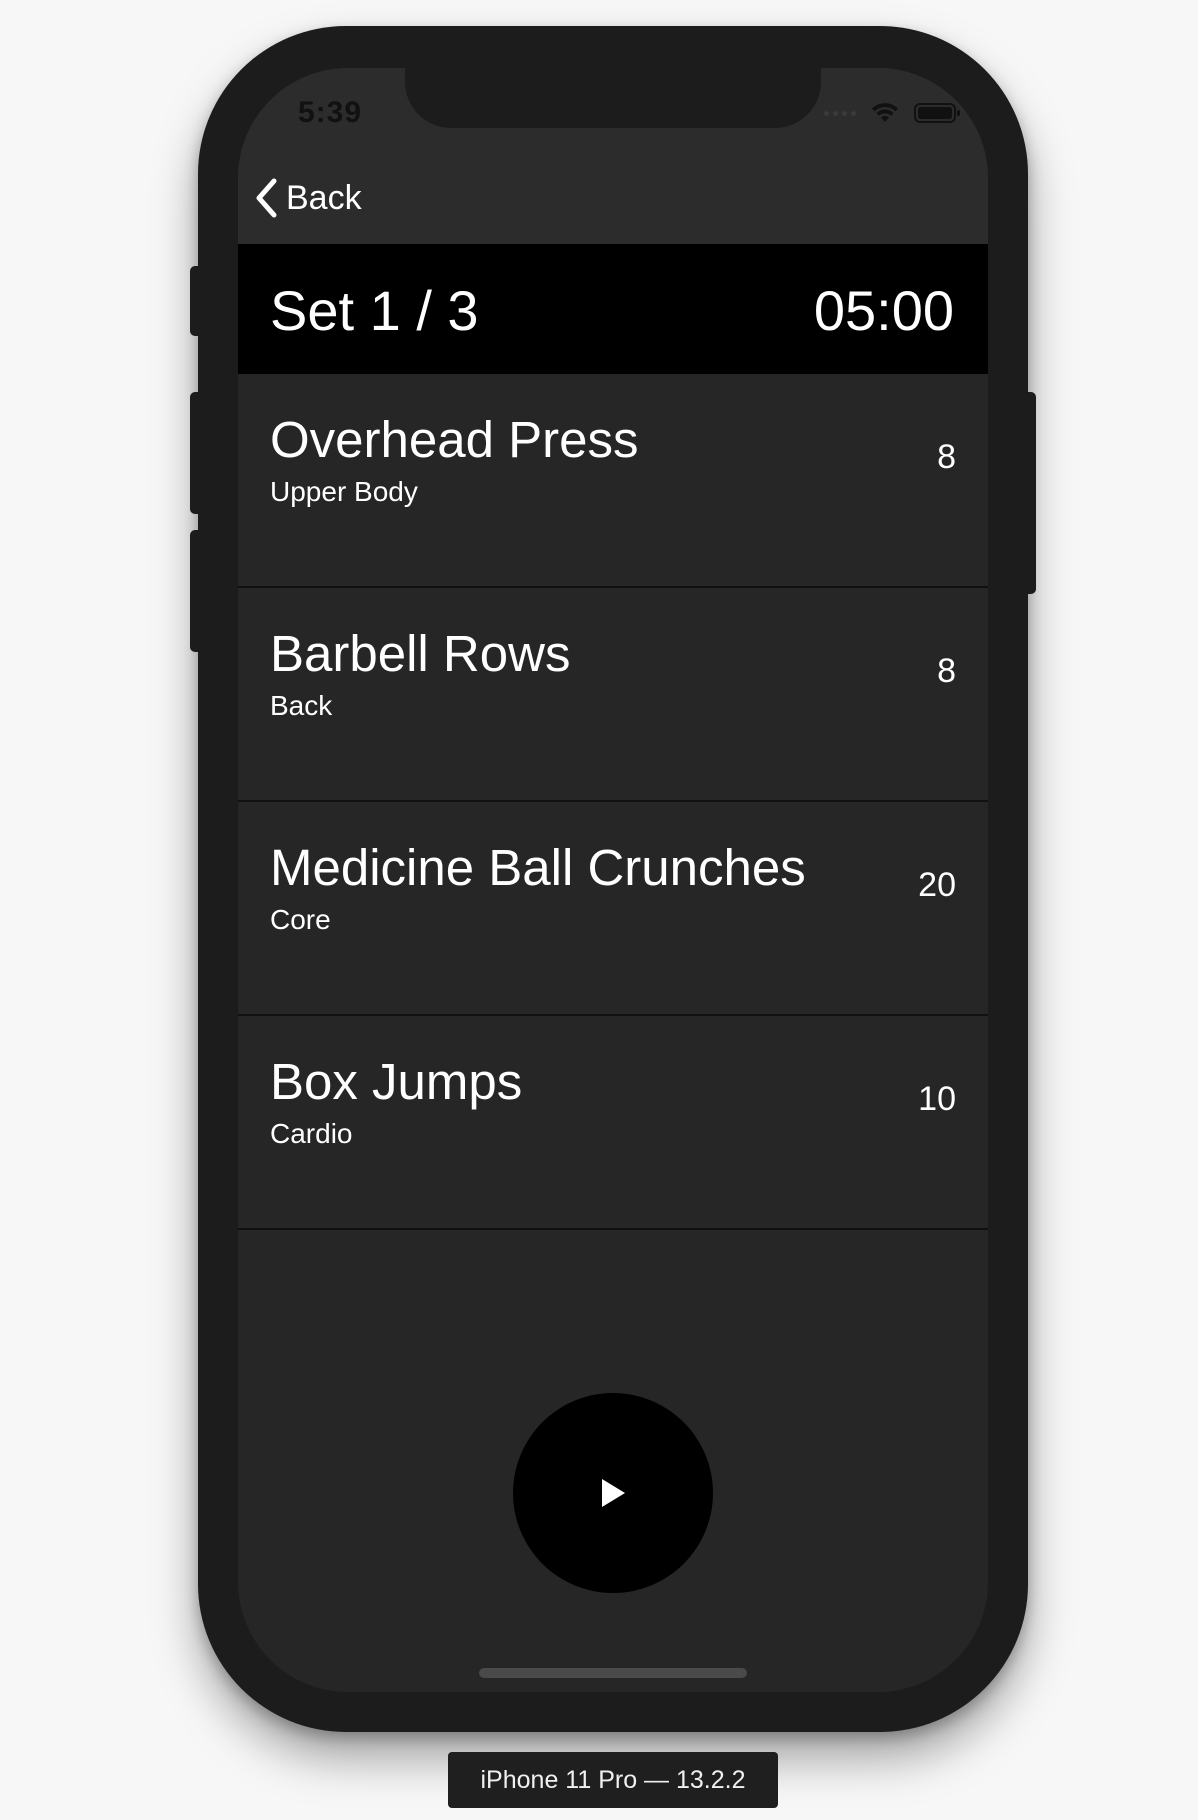 This screenshot has height=1820, width=1198. I want to click on wifi-icon, so click(885, 112).